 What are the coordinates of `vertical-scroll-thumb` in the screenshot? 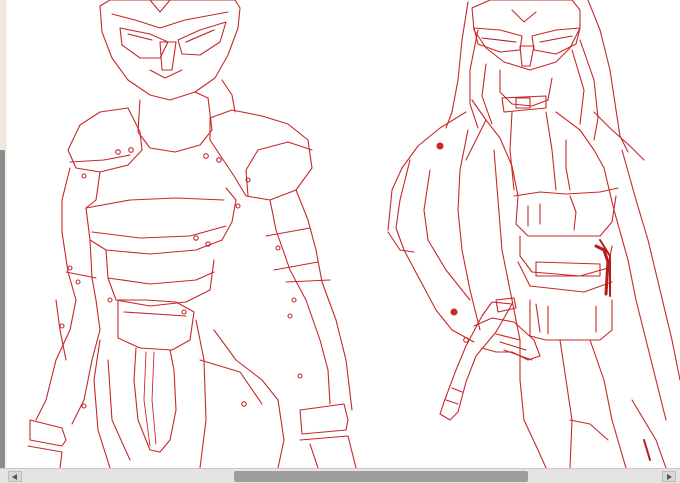 It's located at (2, 309).